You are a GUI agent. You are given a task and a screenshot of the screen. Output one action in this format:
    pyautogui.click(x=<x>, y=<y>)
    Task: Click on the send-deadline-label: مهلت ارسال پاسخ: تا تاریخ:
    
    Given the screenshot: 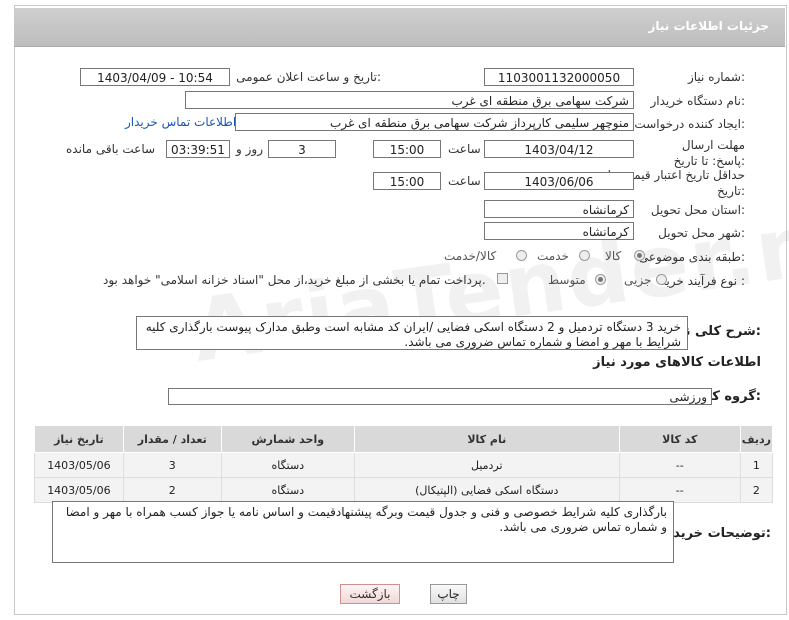 What is the action you would take?
    pyautogui.click(x=709, y=153)
    